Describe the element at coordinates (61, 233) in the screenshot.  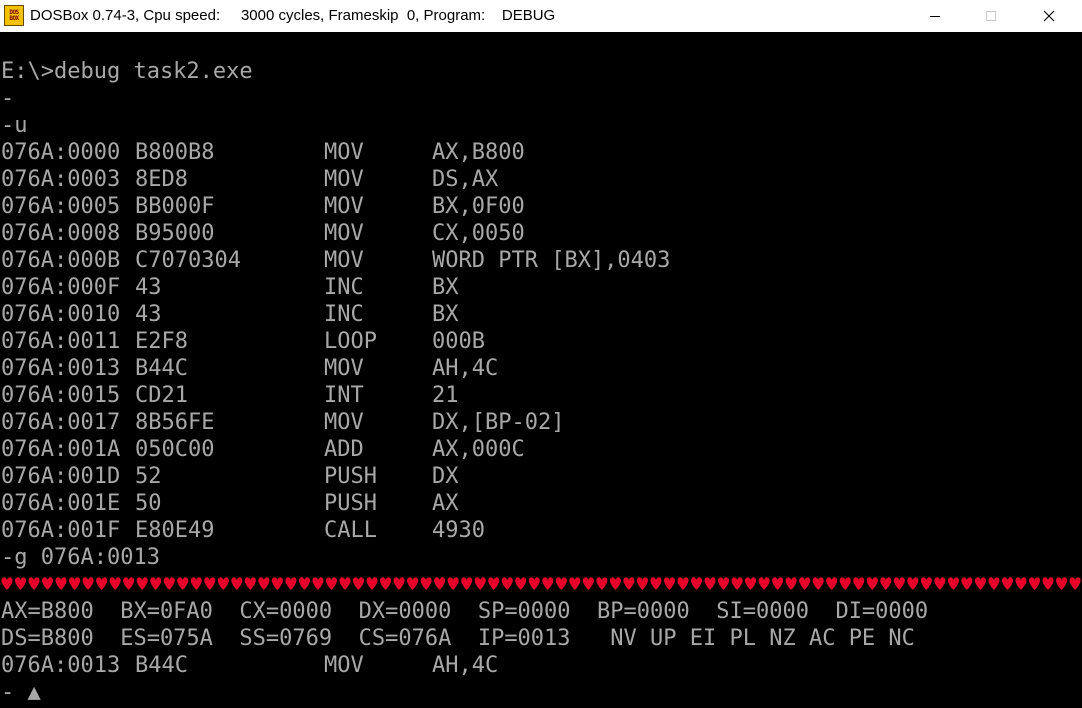
I see `disassembly-address: 076A:0008` at that location.